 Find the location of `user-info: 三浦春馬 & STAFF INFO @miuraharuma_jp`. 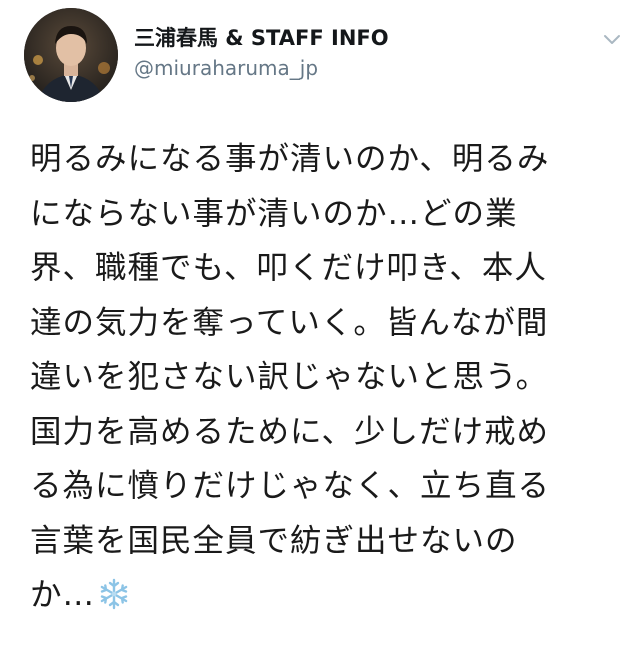

user-info: 三浦春馬 & STAFF INFO @miuraharuma_jp is located at coordinates (261, 53).